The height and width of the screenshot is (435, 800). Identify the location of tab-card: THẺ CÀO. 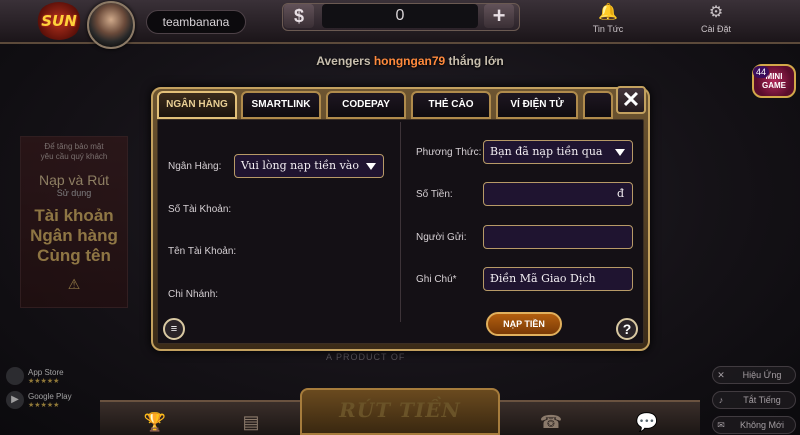
(451, 105).